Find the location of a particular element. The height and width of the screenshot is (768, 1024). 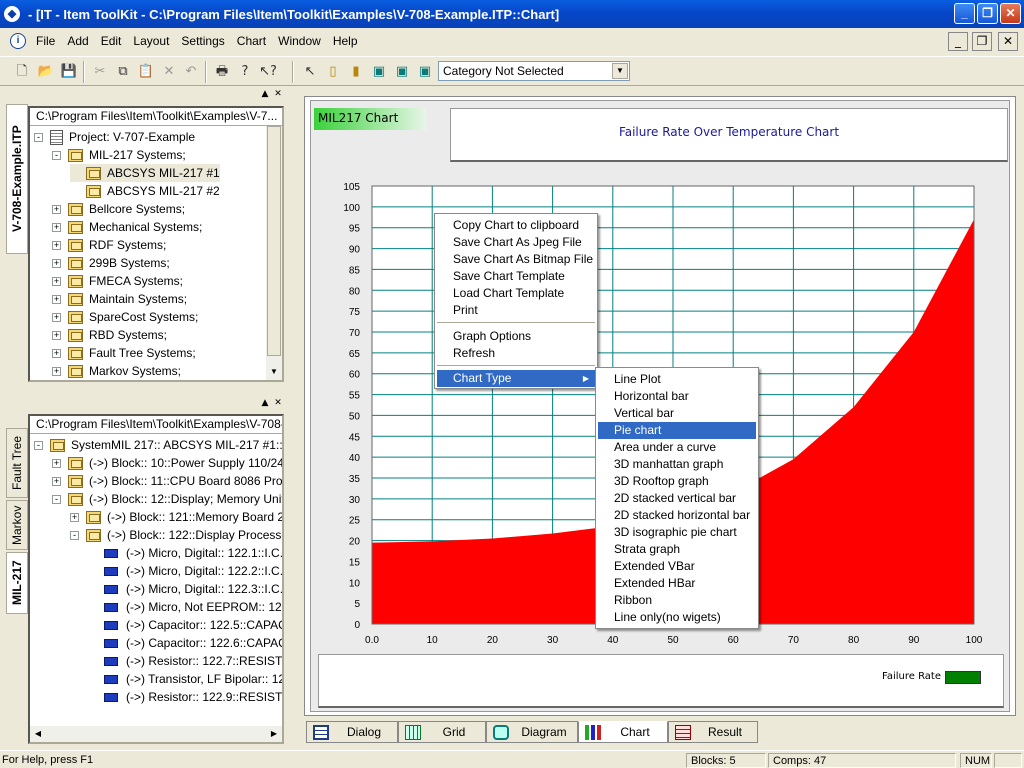

menu-item-graph-options: Graph Options is located at coordinates (516, 336).